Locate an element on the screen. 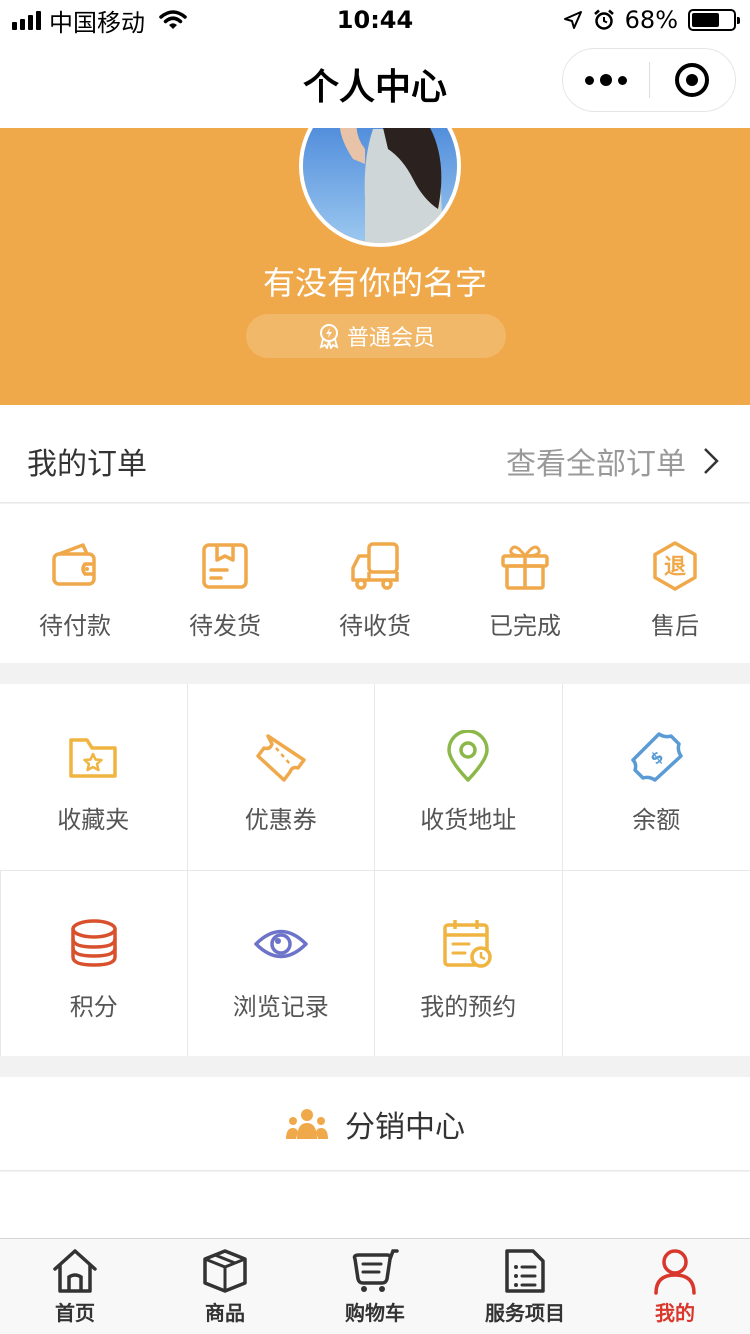 The height and width of the screenshot is (1334, 750). location-arrow-icon is located at coordinates (572, 20).